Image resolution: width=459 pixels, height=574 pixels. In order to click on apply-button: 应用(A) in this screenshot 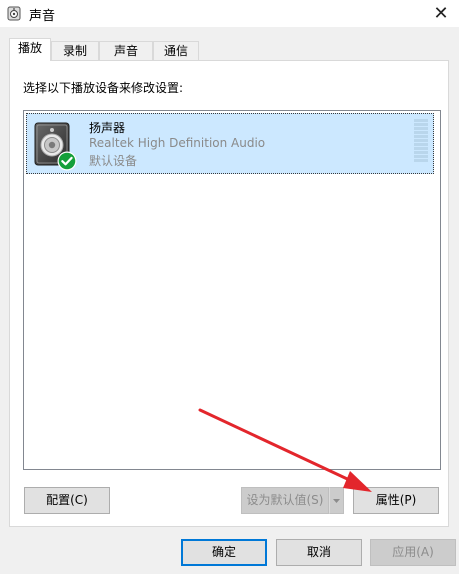, I will do `click(413, 552)`.